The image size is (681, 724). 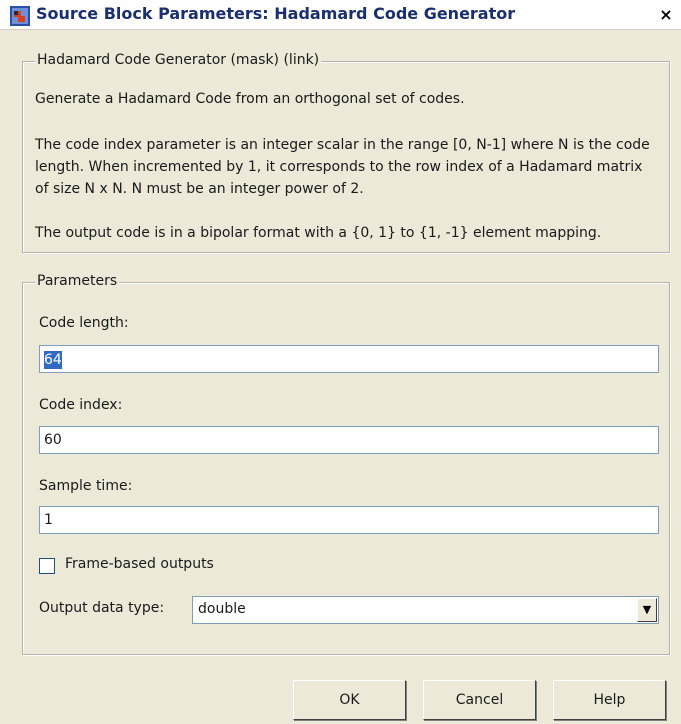 What do you see at coordinates (48, 520) in the screenshot?
I see `sample-time-value: 1` at bounding box center [48, 520].